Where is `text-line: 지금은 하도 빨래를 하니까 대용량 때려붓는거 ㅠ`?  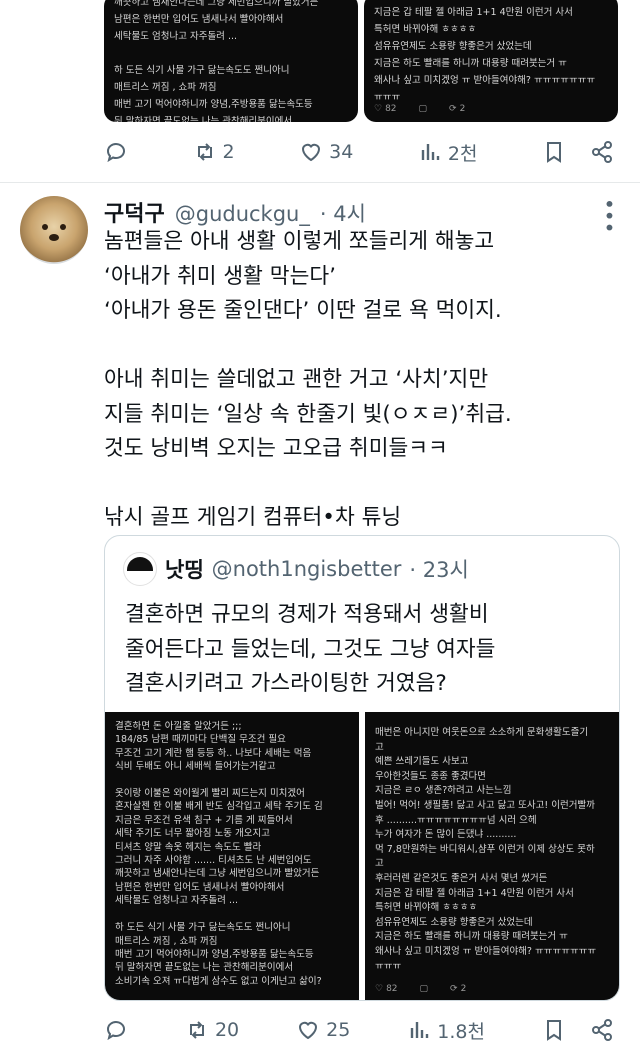
text-line: 지금은 하도 빨래를 하니까 대용량 때려붓는거 ㅠ is located at coordinates (471, 937).